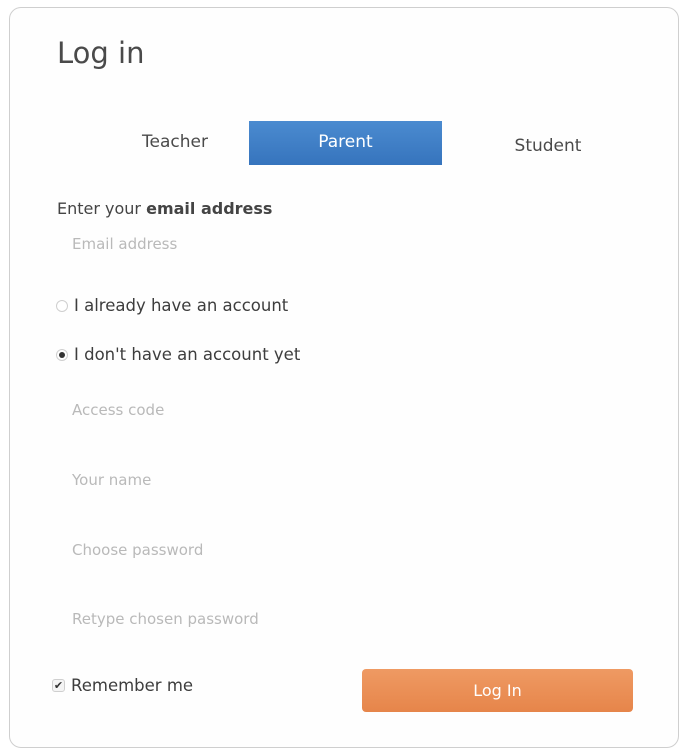 This screenshot has height=752, width=682. I want to click on email-field, so click(357, 244).